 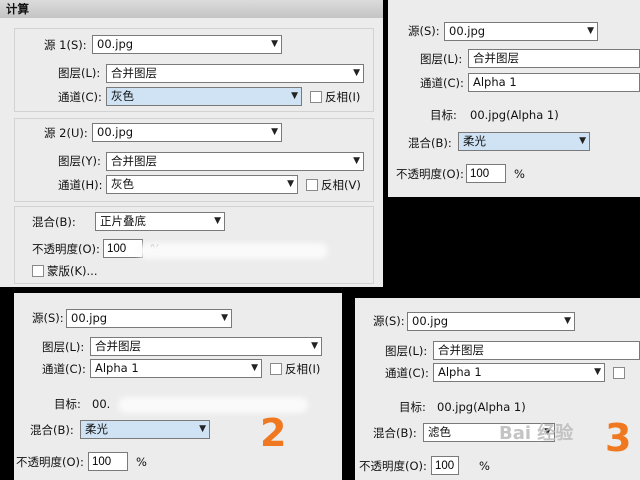 I want to click on dialog-title: 计算, so click(x=191, y=9).